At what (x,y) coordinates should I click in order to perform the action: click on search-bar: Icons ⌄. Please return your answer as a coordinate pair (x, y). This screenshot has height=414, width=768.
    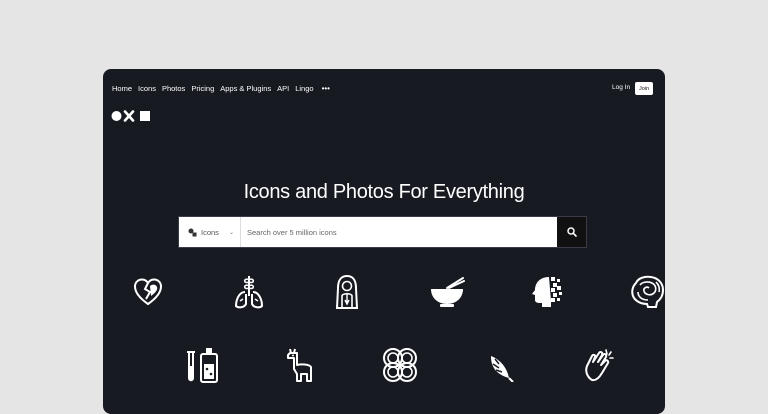
    Looking at the image, I should click on (382, 232).